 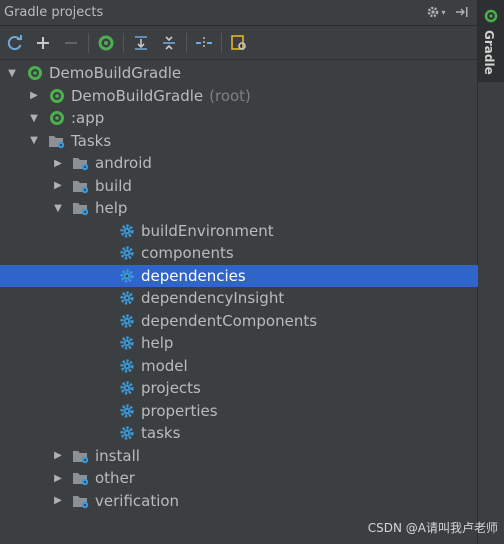 What do you see at coordinates (436, 12) in the screenshot?
I see `gear-icon: ▾` at bounding box center [436, 12].